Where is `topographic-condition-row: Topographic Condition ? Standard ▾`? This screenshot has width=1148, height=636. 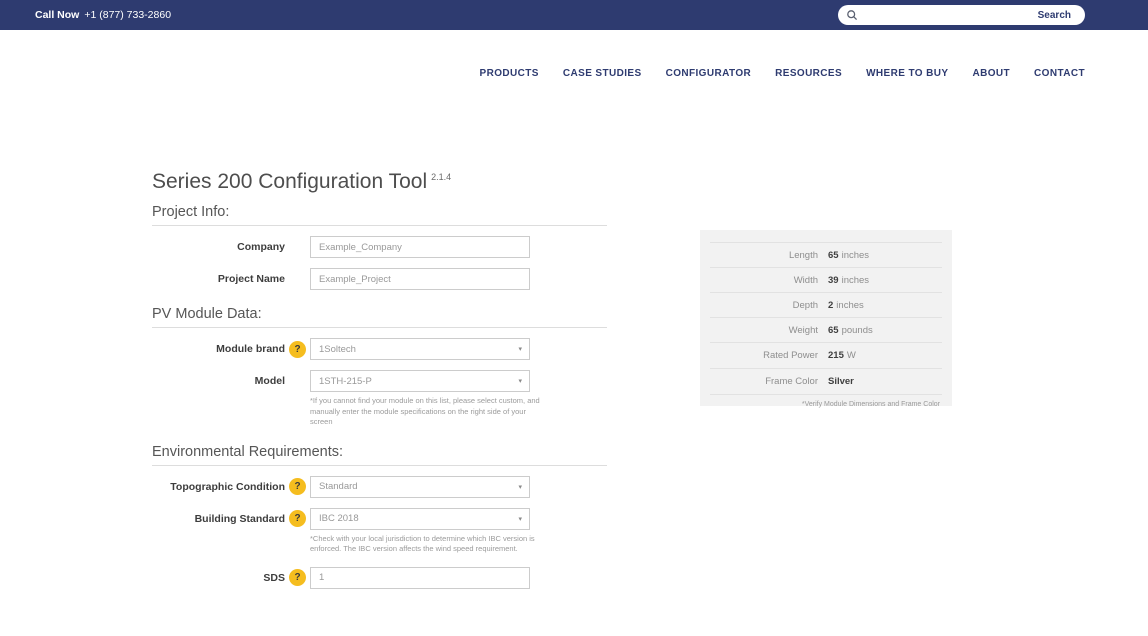 topographic-condition-row: Topographic Condition ? Standard ▾ is located at coordinates (379, 486).